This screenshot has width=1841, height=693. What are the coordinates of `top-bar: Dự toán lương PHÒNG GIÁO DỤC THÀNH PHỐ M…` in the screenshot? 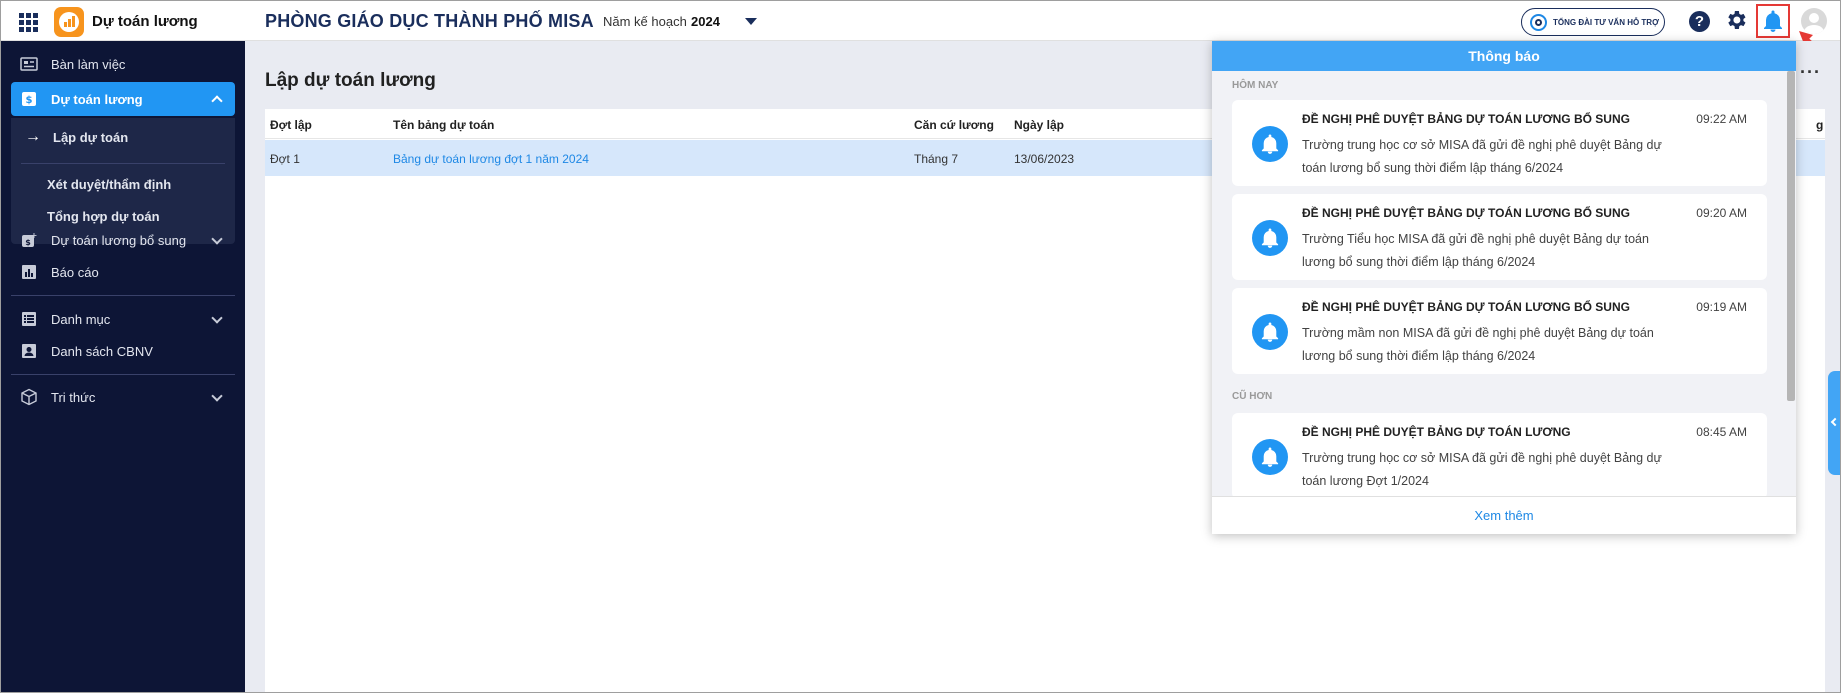 It's located at (920, 21).